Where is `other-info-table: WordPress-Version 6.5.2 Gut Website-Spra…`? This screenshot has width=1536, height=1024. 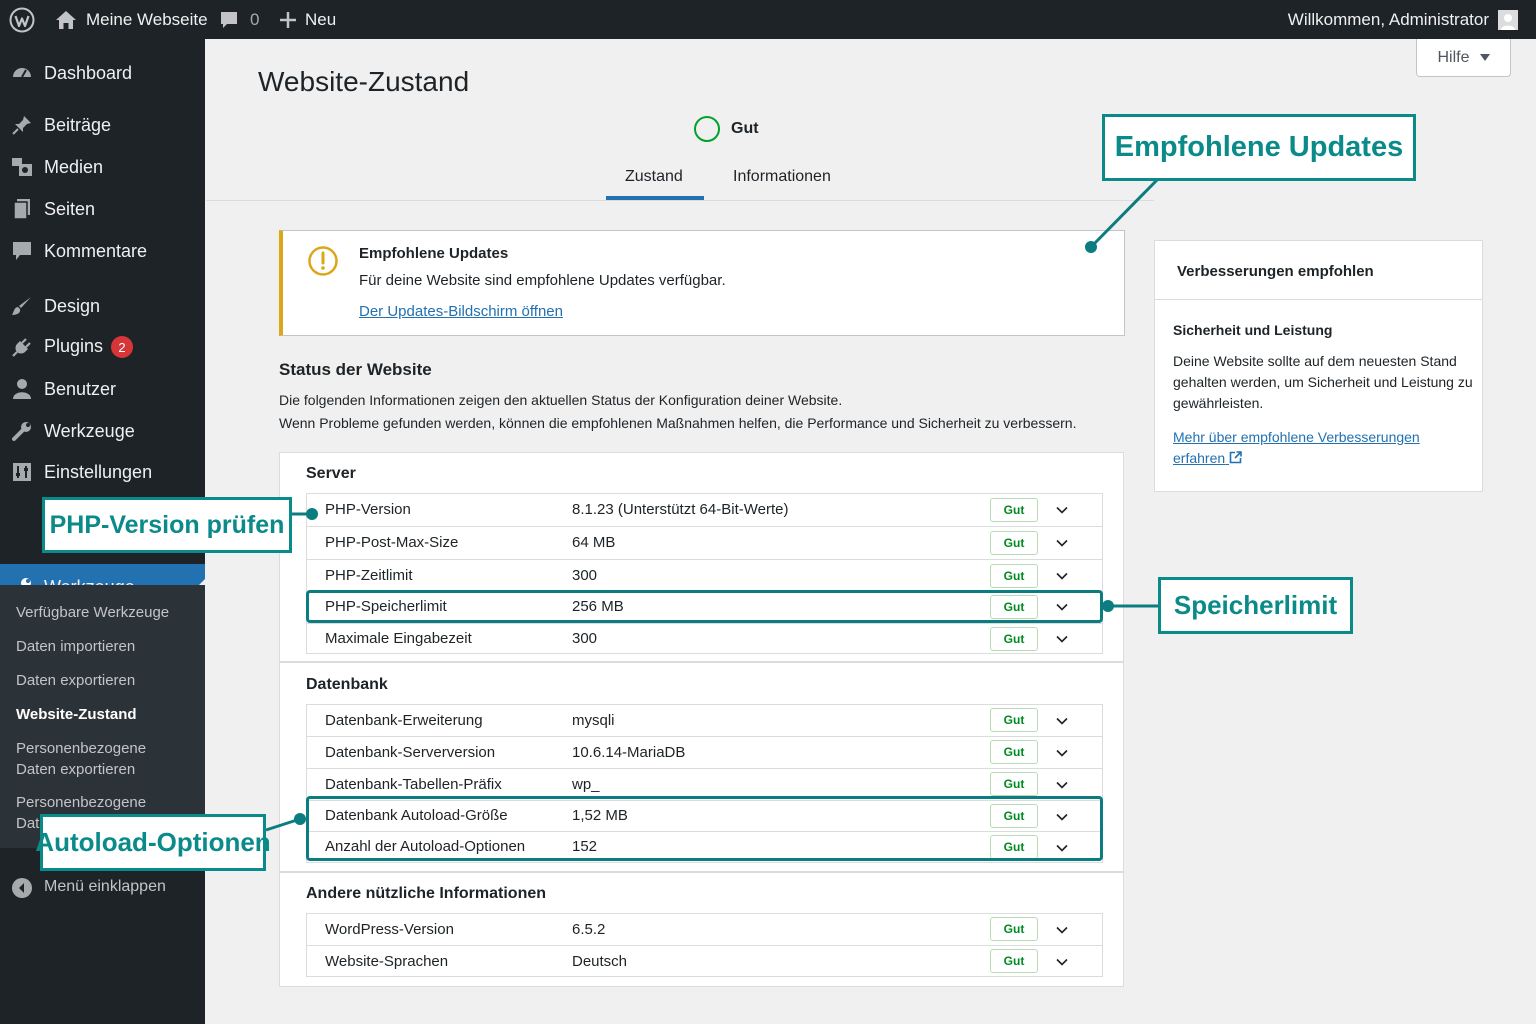
other-info-table: WordPress-Version 6.5.2 Gut Website-Spra… is located at coordinates (704, 945).